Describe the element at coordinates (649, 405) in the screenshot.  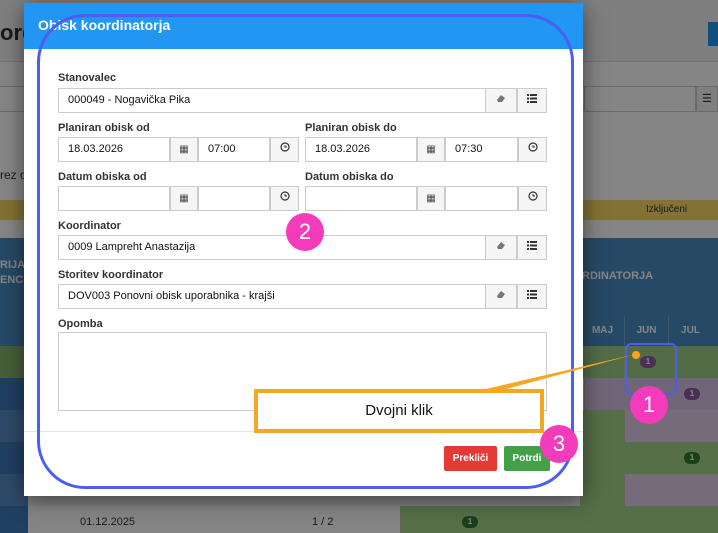
I see `step-marker-1: 1` at that location.